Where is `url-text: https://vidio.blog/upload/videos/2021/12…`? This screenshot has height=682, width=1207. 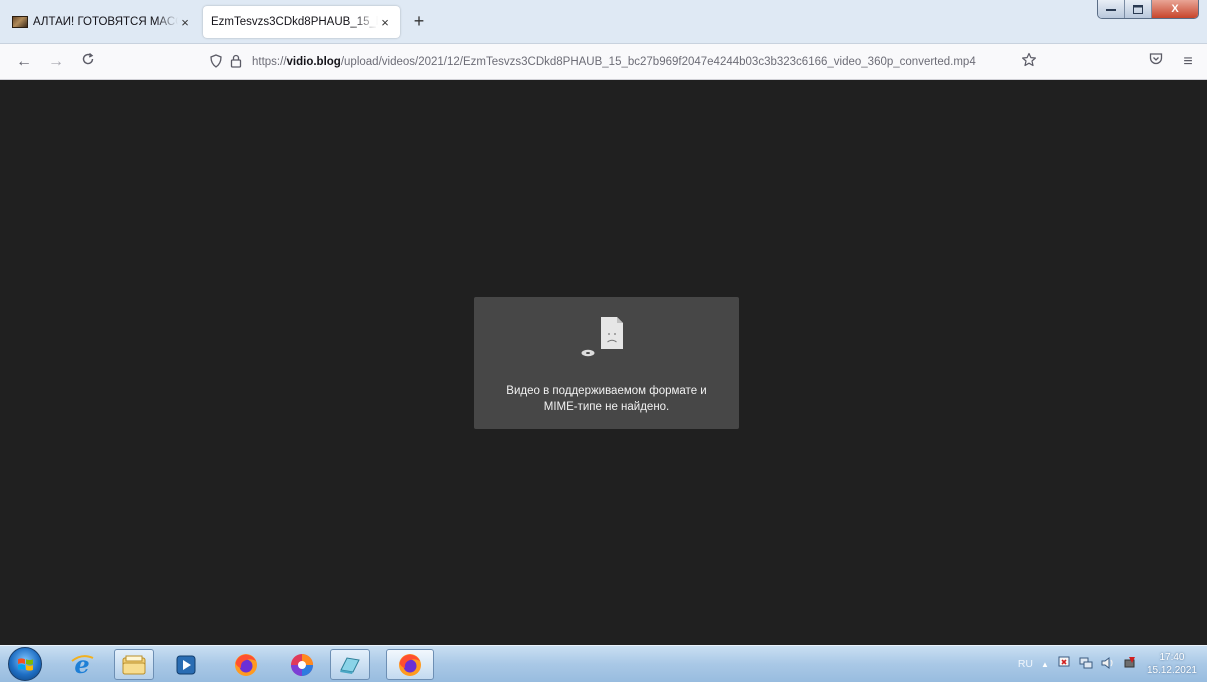 url-text: https://vidio.blog/upload/videos/2021/12… is located at coordinates (635, 62).